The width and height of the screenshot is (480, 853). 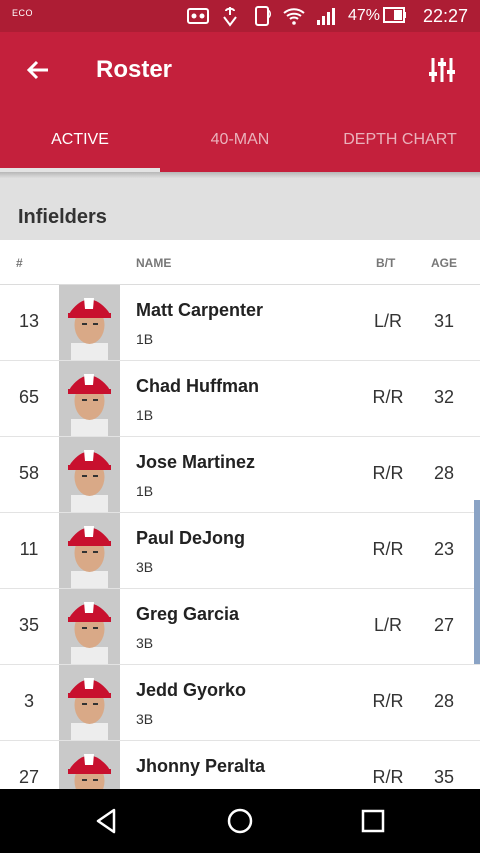 What do you see at coordinates (153, 263) in the screenshot?
I see `column-name: NAME` at bounding box center [153, 263].